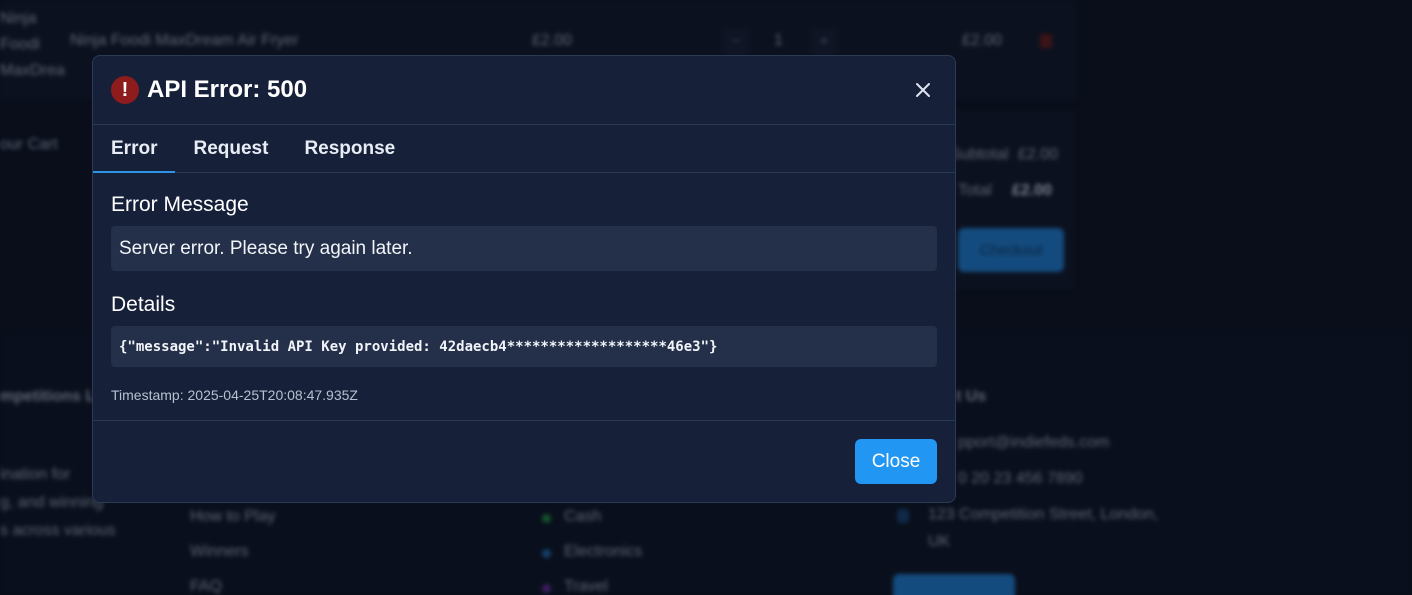 The height and width of the screenshot is (595, 1412). Describe the element at coordinates (227, 89) in the screenshot. I see `modal-title: API Error: 500` at that location.